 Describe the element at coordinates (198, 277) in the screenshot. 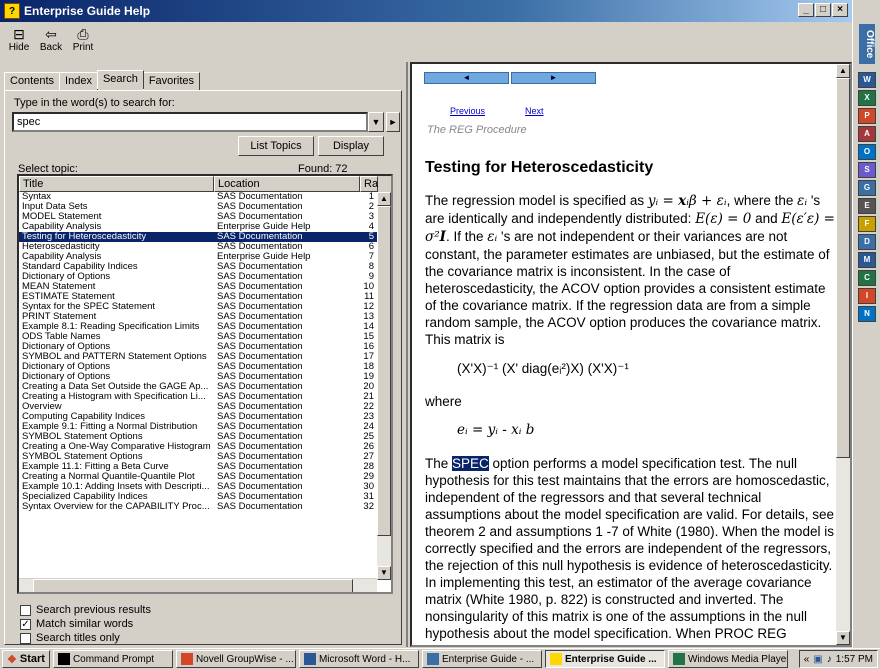

I see `table-row: Dictionary of Options SAS Documentation 9` at that location.